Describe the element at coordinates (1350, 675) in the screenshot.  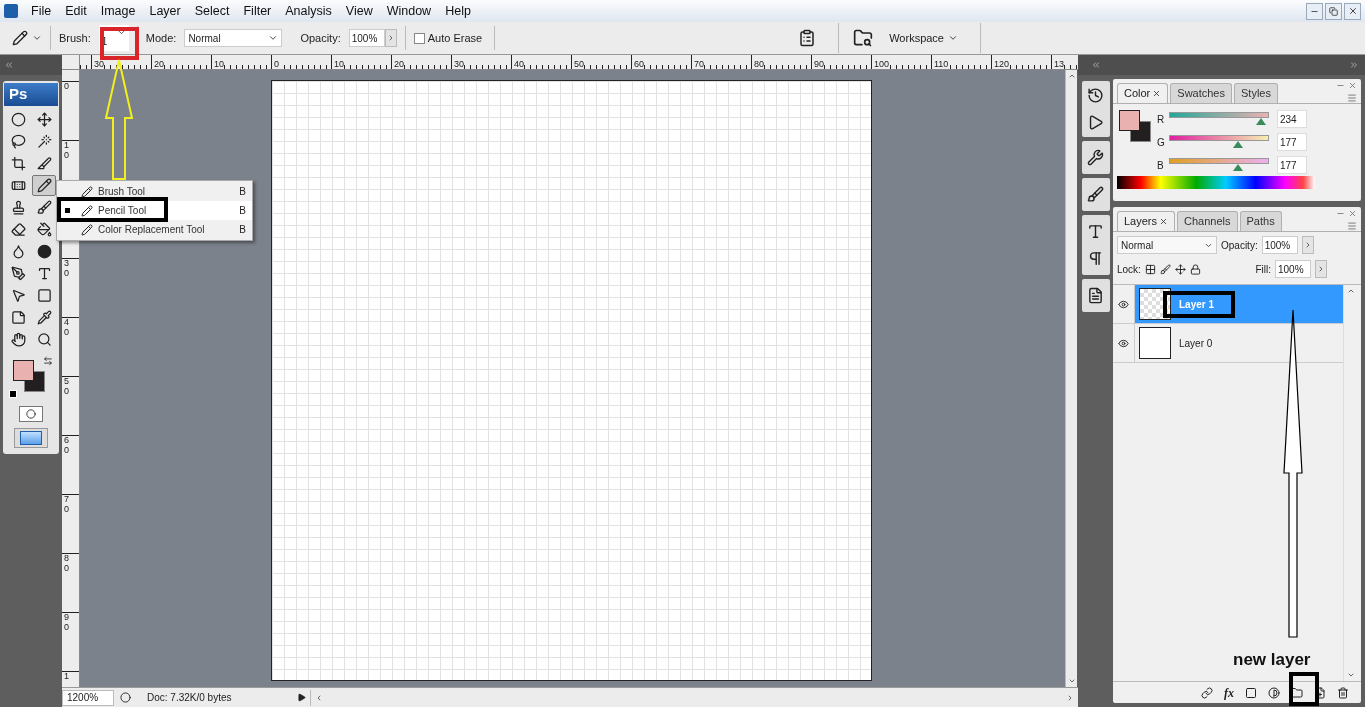
I see `chevron-down-icon` at that location.